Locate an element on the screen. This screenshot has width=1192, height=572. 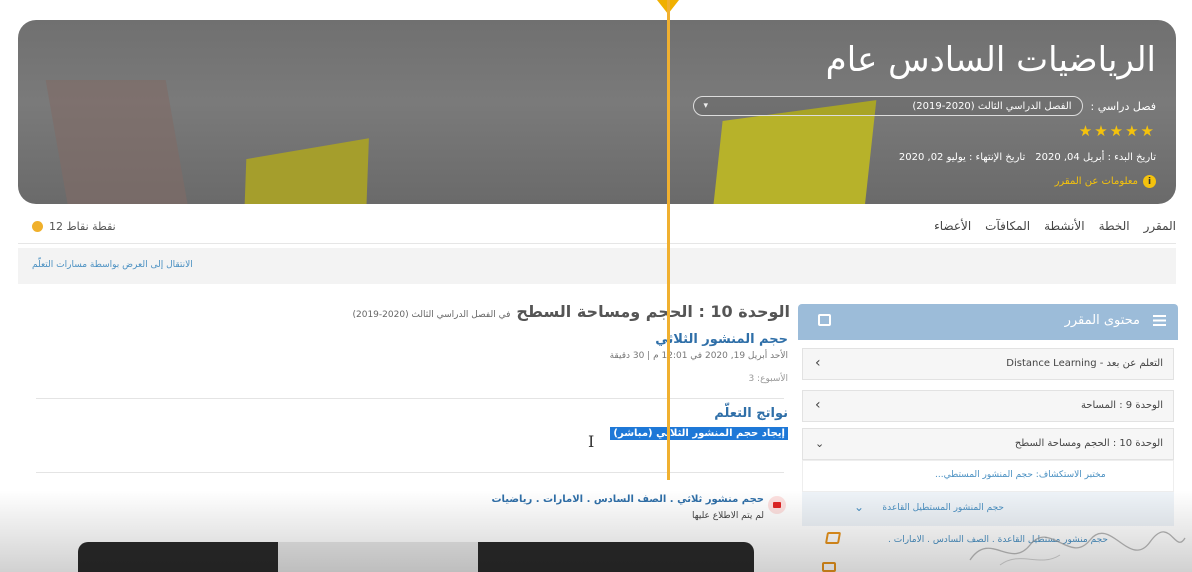
learning-outcome-selected: إيجاد حجم المنشور الثلاثي (مباشر) is located at coordinates (699, 433).